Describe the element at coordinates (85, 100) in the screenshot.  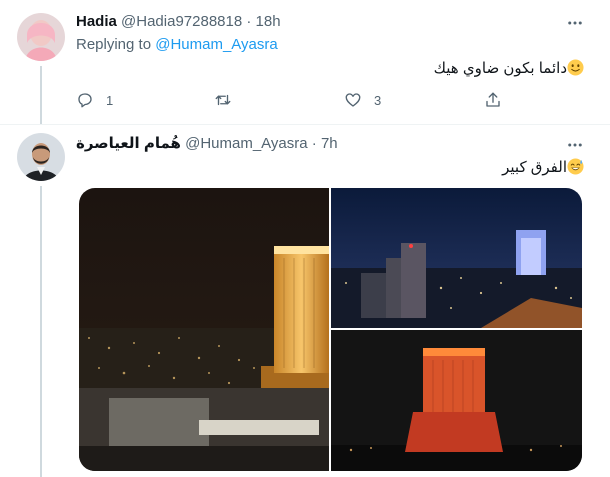
I see `reply-icon` at that location.